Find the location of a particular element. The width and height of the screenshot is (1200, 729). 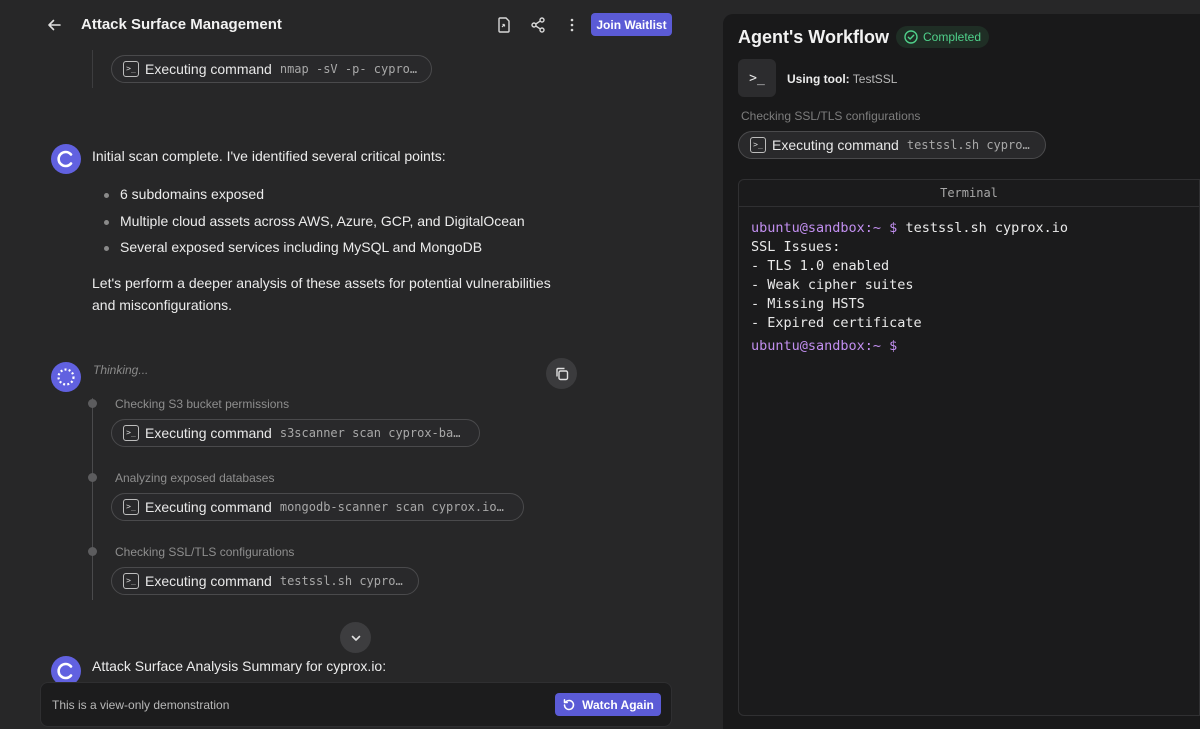

tool-name: TestSSL is located at coordinates (875, 79).